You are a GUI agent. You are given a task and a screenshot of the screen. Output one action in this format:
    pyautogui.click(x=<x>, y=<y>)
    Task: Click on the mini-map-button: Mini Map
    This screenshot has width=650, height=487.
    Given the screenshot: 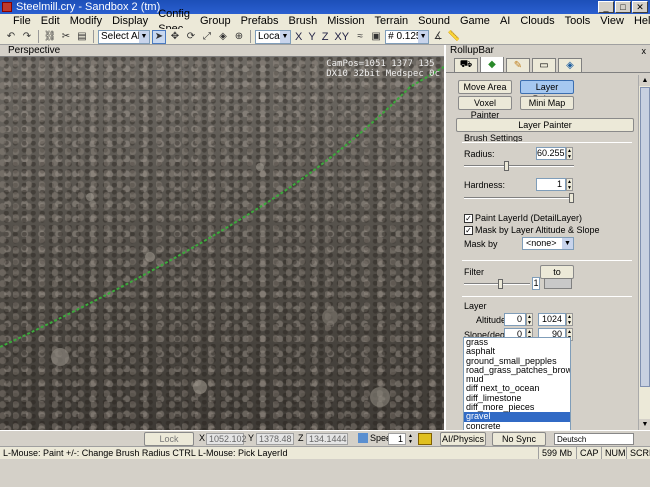 What is the action you would take?
    pyautogui.click(x=547, y=103)
    